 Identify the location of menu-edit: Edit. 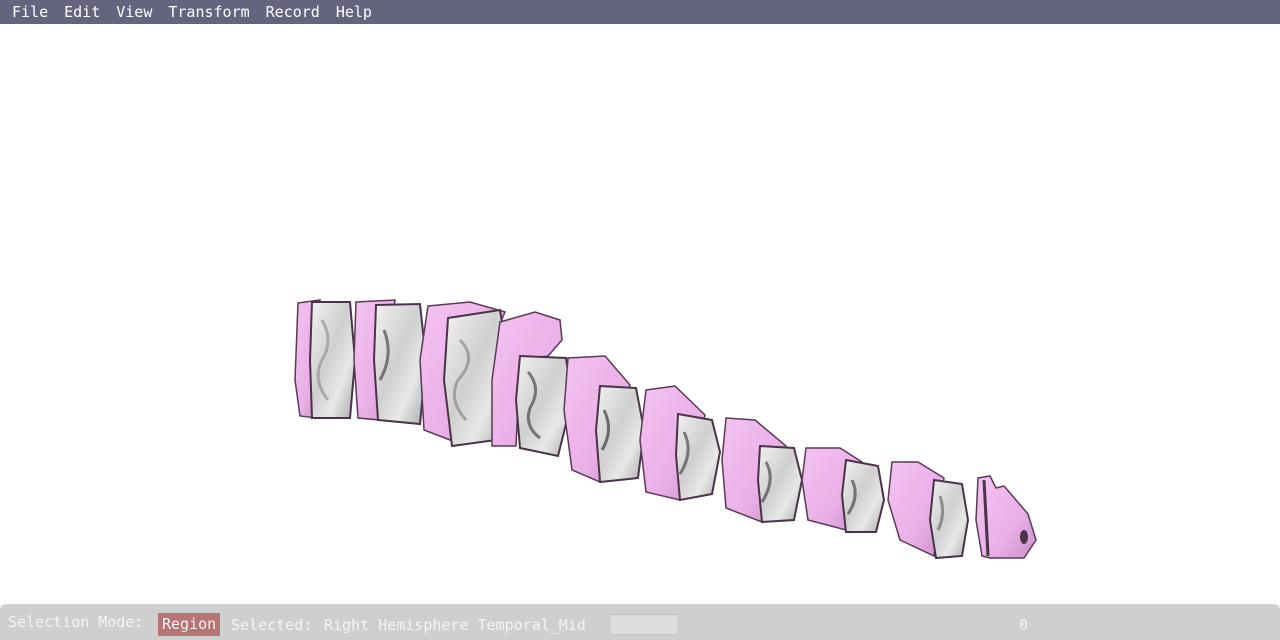
(82, 12).